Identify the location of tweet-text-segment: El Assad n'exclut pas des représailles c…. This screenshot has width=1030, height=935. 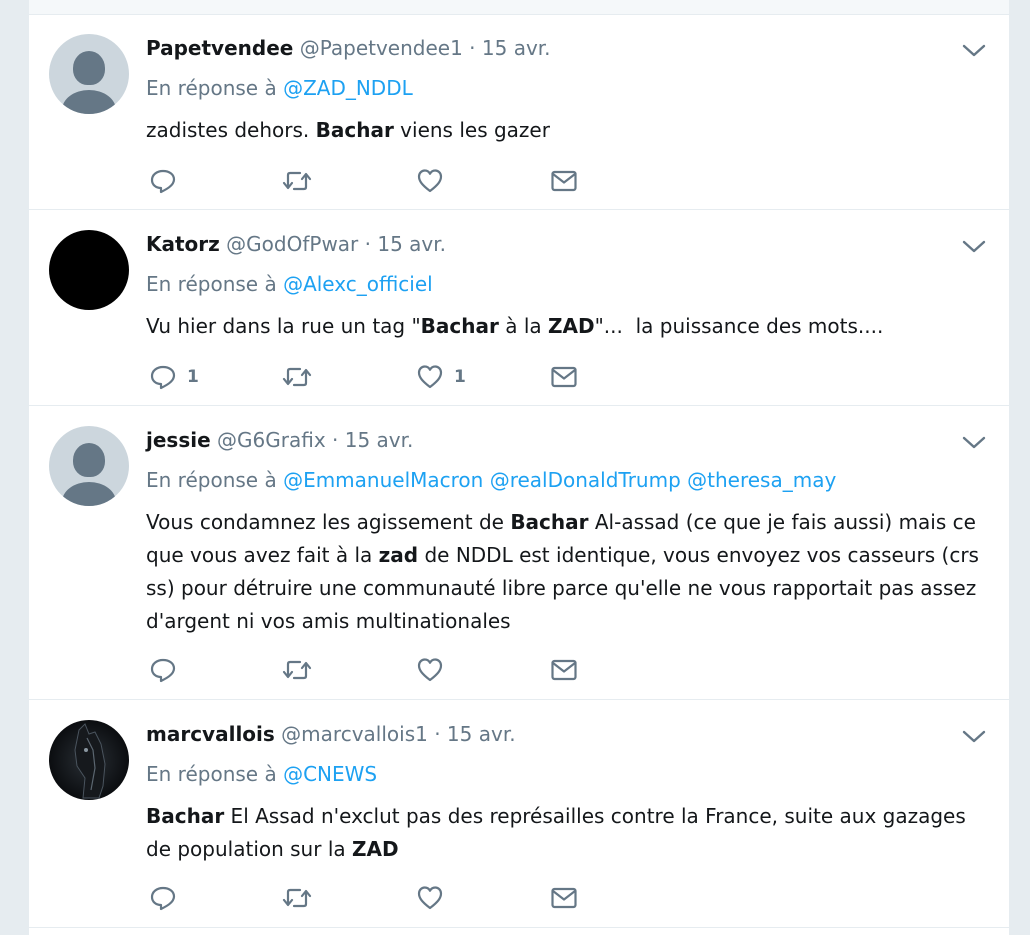
(559, 832).